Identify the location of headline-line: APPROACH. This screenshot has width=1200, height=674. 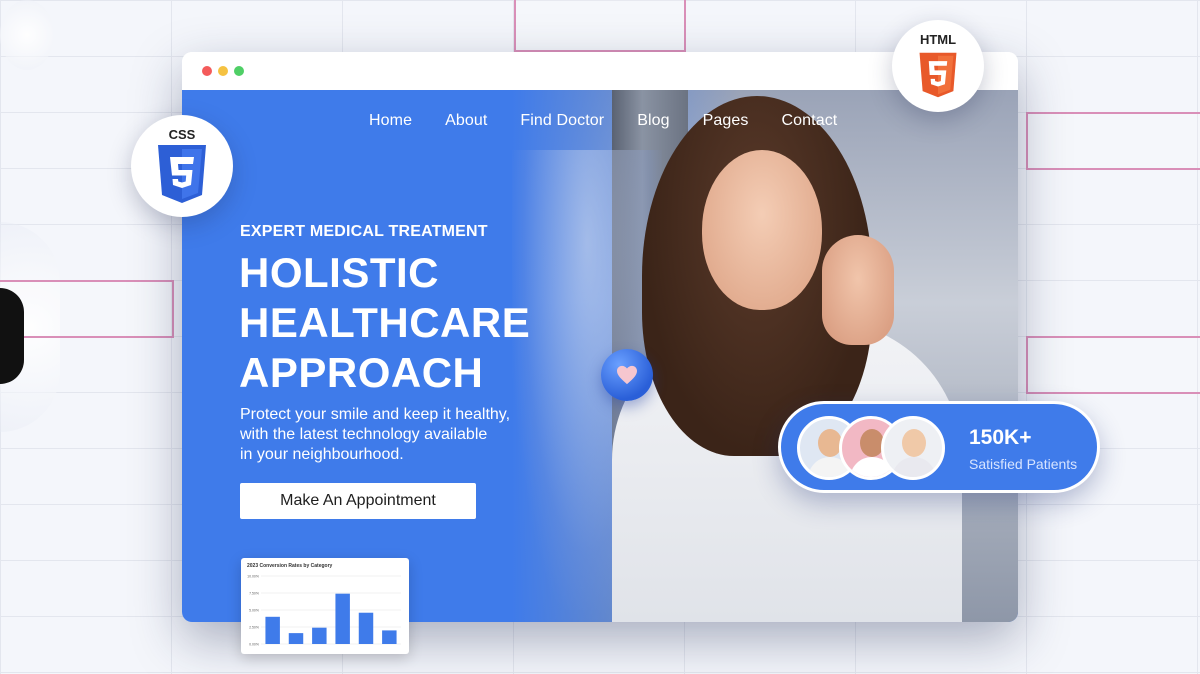
(361, 372).